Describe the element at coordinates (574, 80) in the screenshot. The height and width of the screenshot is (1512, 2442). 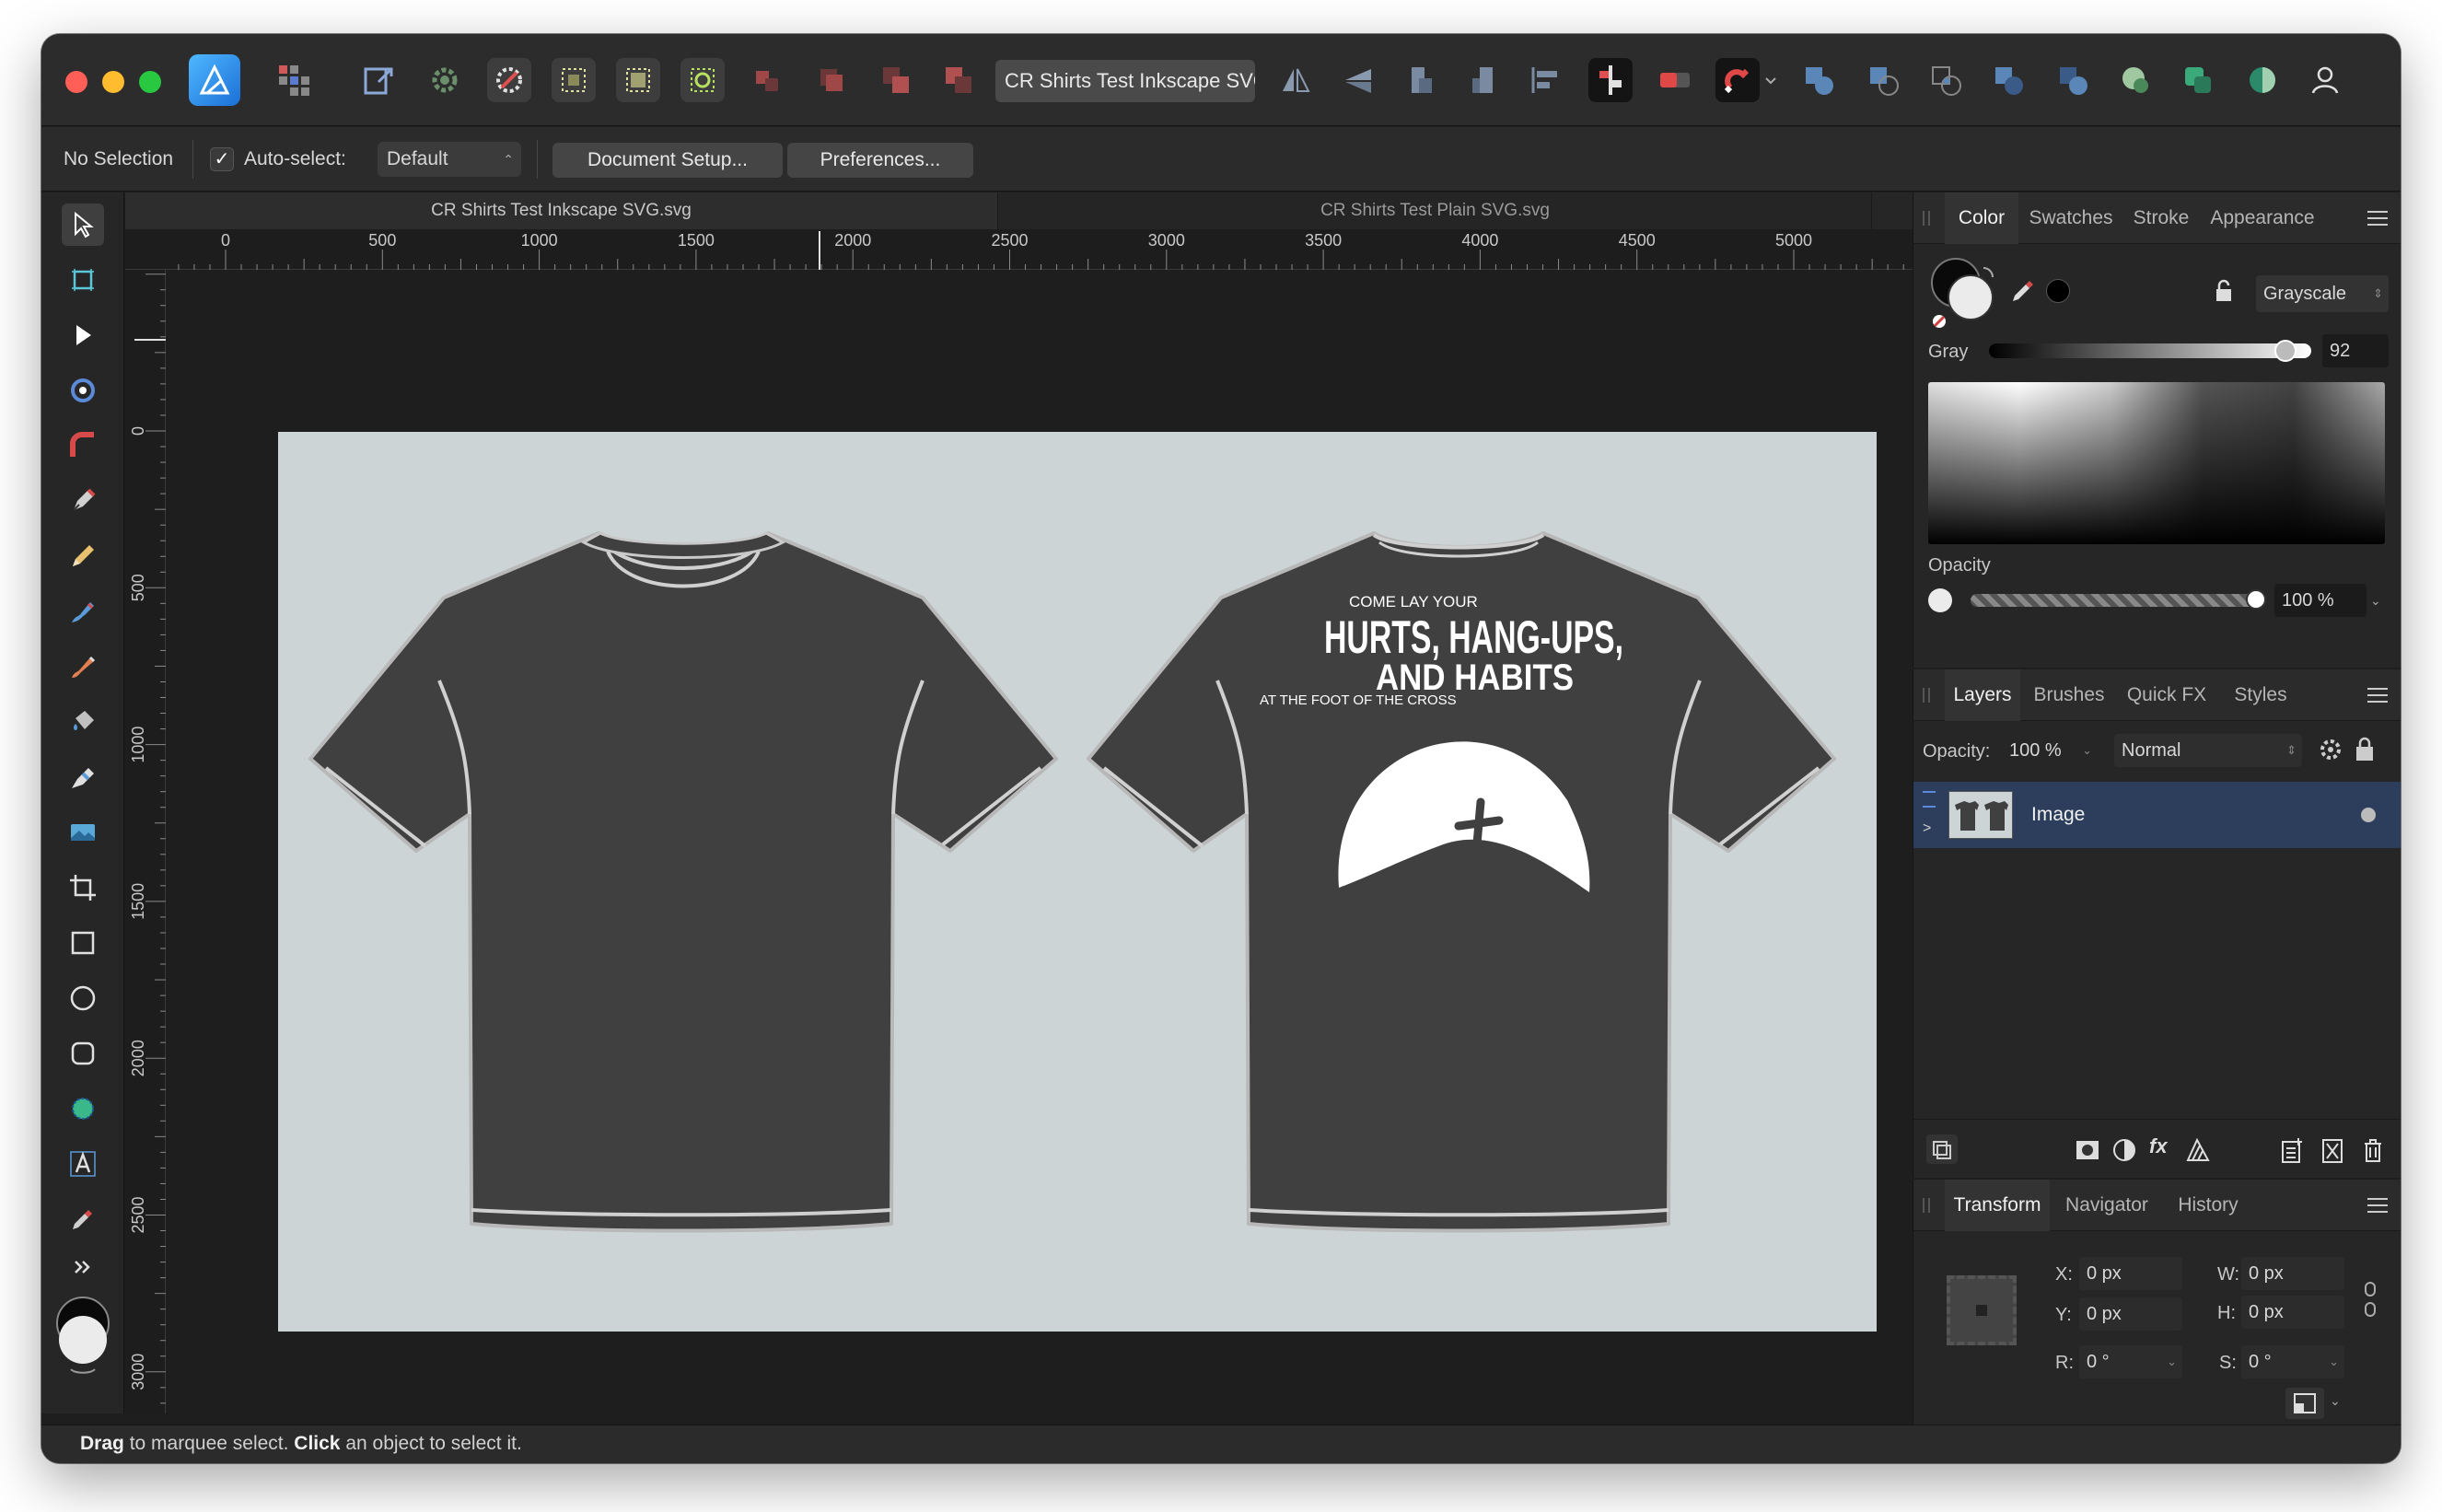
I see `transform-selection-icon` at that location.